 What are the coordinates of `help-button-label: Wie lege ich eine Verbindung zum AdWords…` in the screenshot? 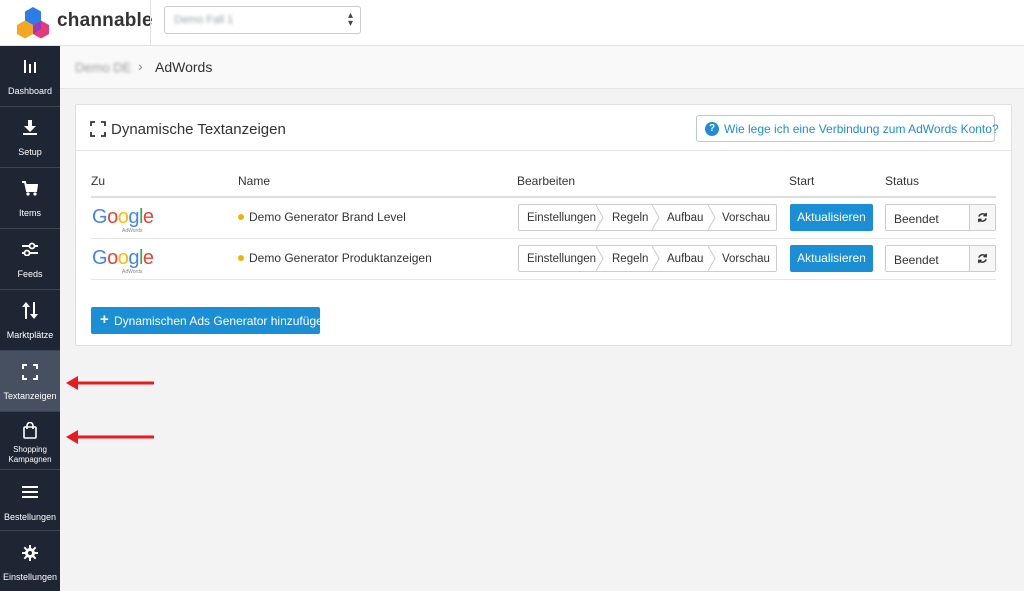 It's located at (861, 129).